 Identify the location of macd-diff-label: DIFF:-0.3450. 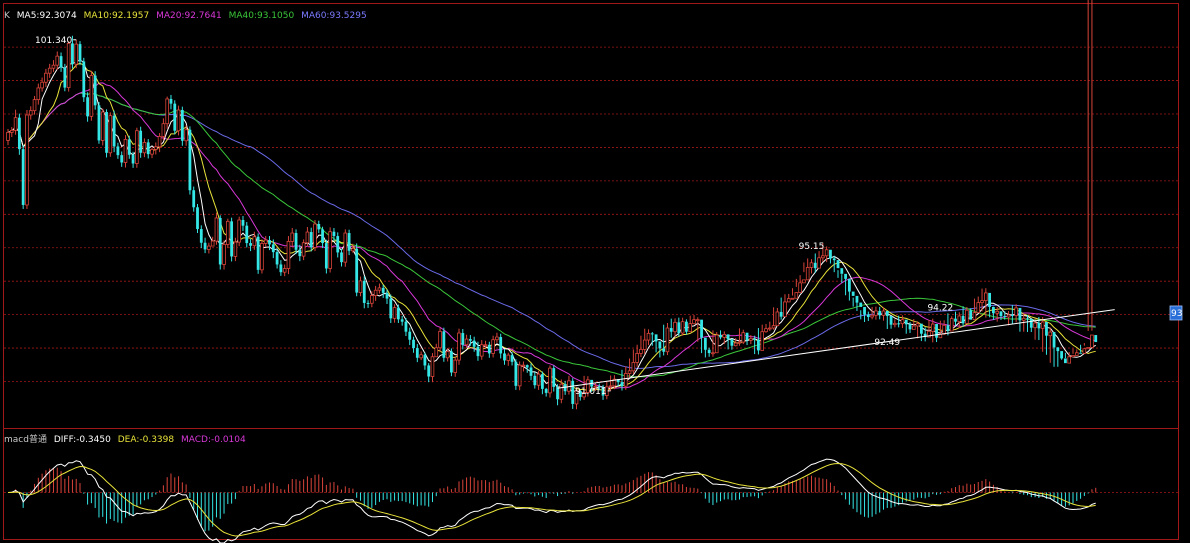
(82, 440).